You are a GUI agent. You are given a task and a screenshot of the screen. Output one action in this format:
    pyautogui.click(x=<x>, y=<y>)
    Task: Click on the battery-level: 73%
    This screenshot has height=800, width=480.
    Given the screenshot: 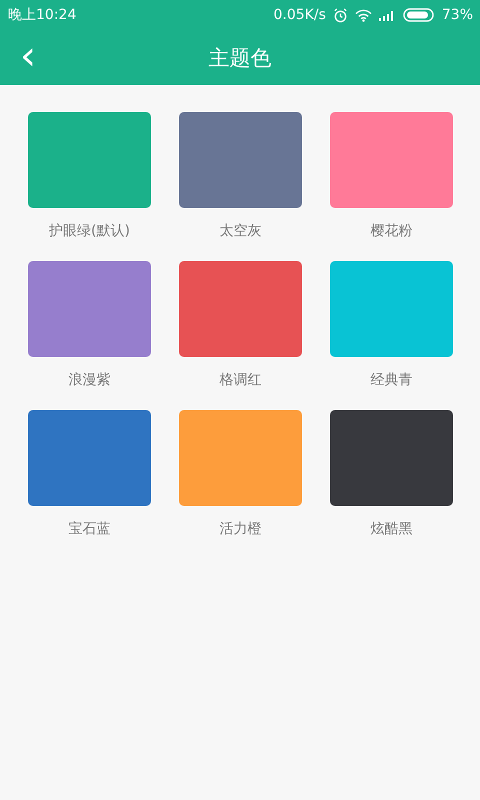 What is the action you would take?
    pyautogui.click(x=457, y=15)
    